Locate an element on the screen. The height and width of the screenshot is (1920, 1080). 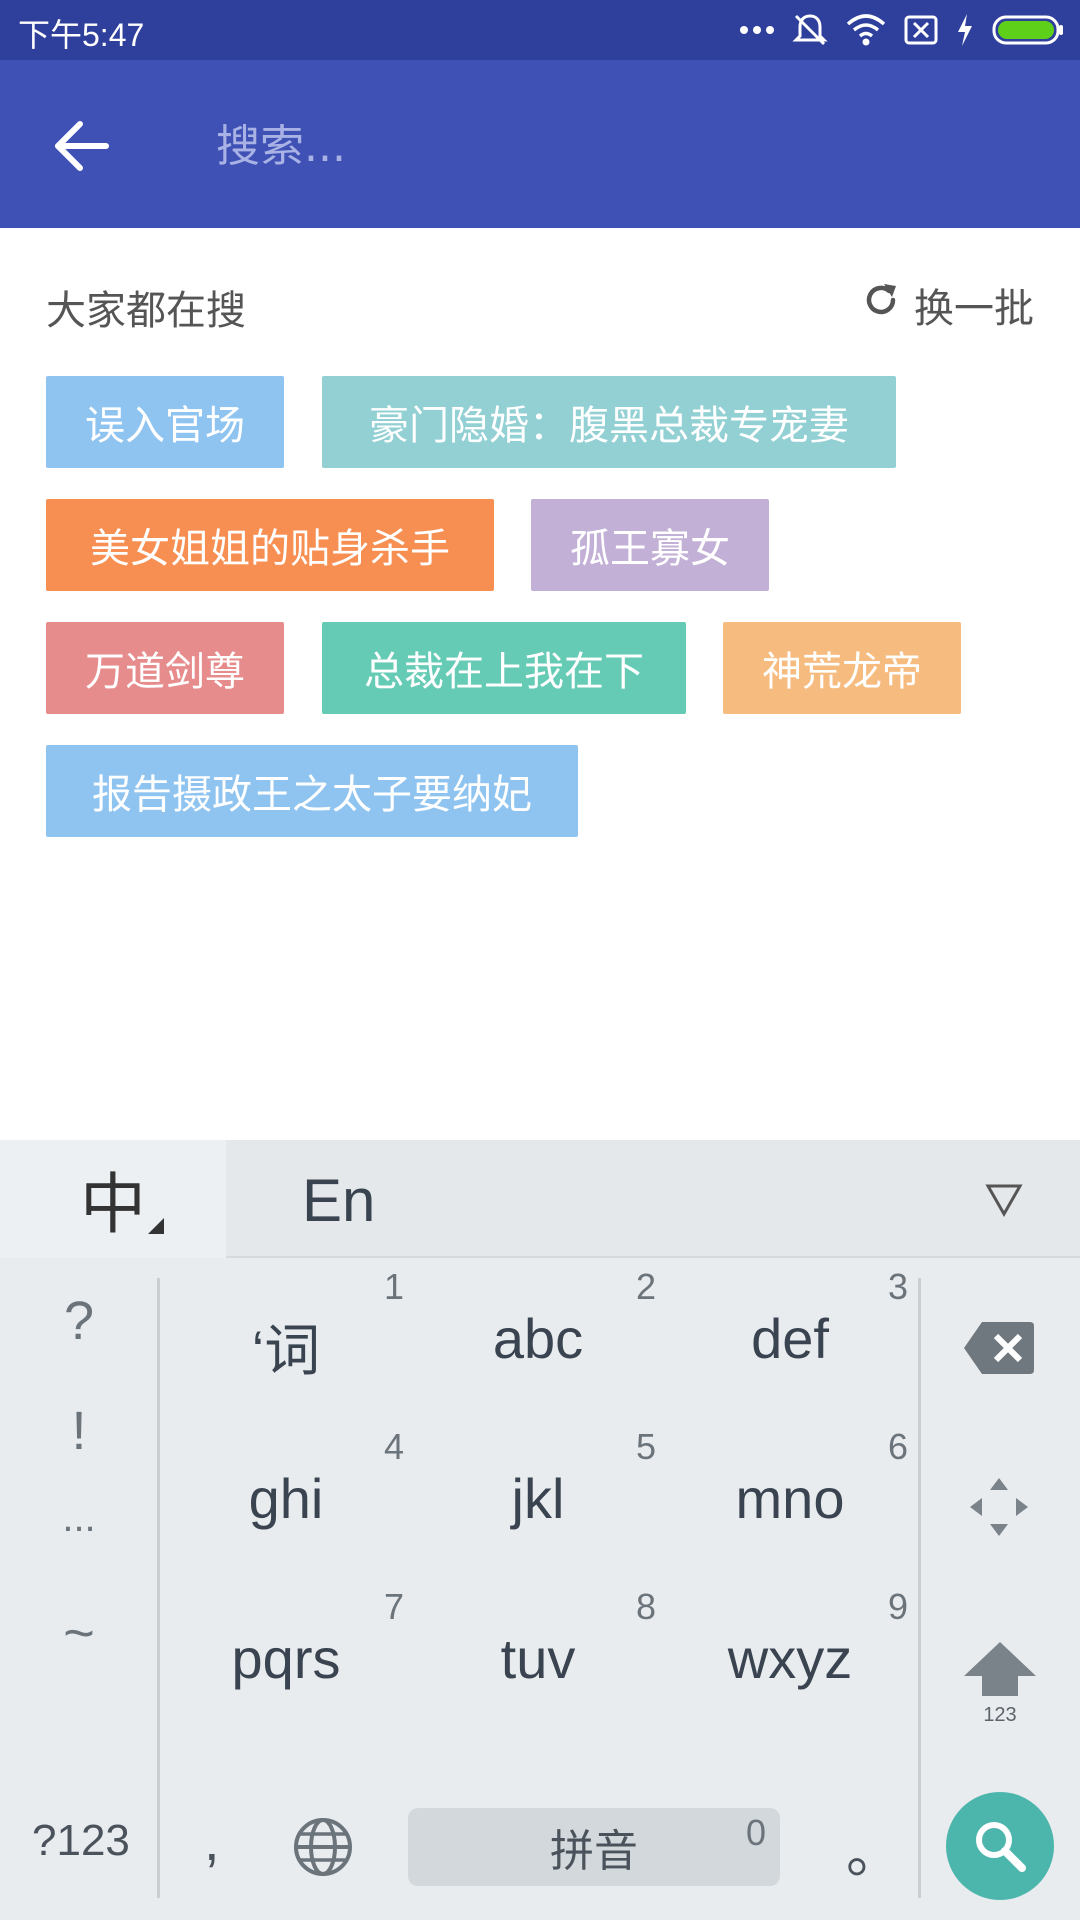
search-icon is located at coordinates (1001, 1847).